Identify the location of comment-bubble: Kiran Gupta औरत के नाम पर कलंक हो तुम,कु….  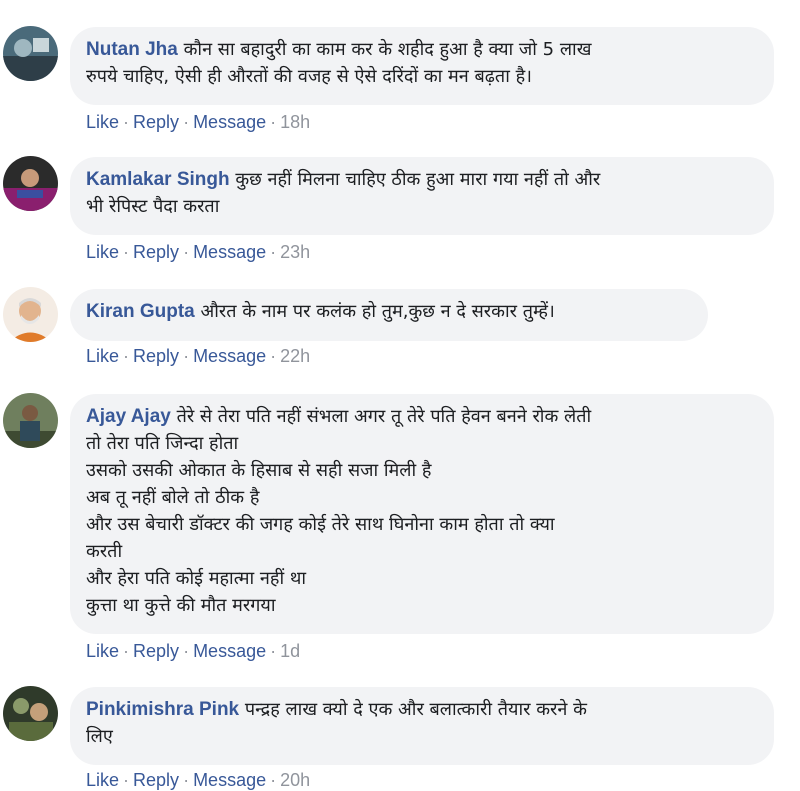
(389, 315).